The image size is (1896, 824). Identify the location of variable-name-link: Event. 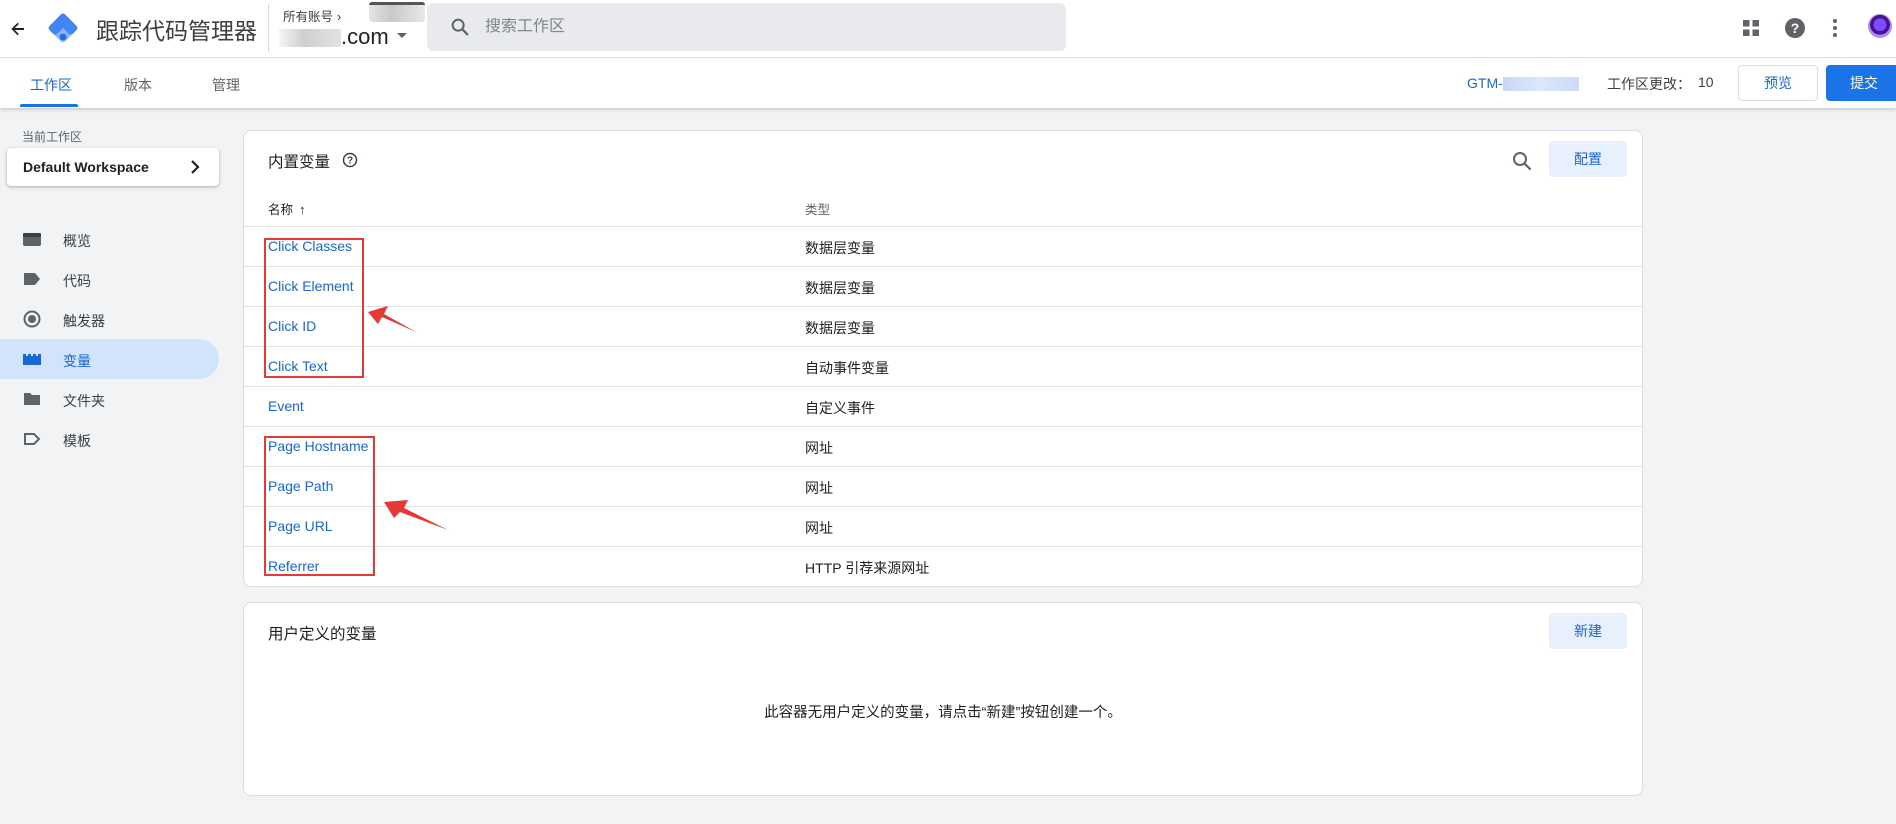
(286, 406).